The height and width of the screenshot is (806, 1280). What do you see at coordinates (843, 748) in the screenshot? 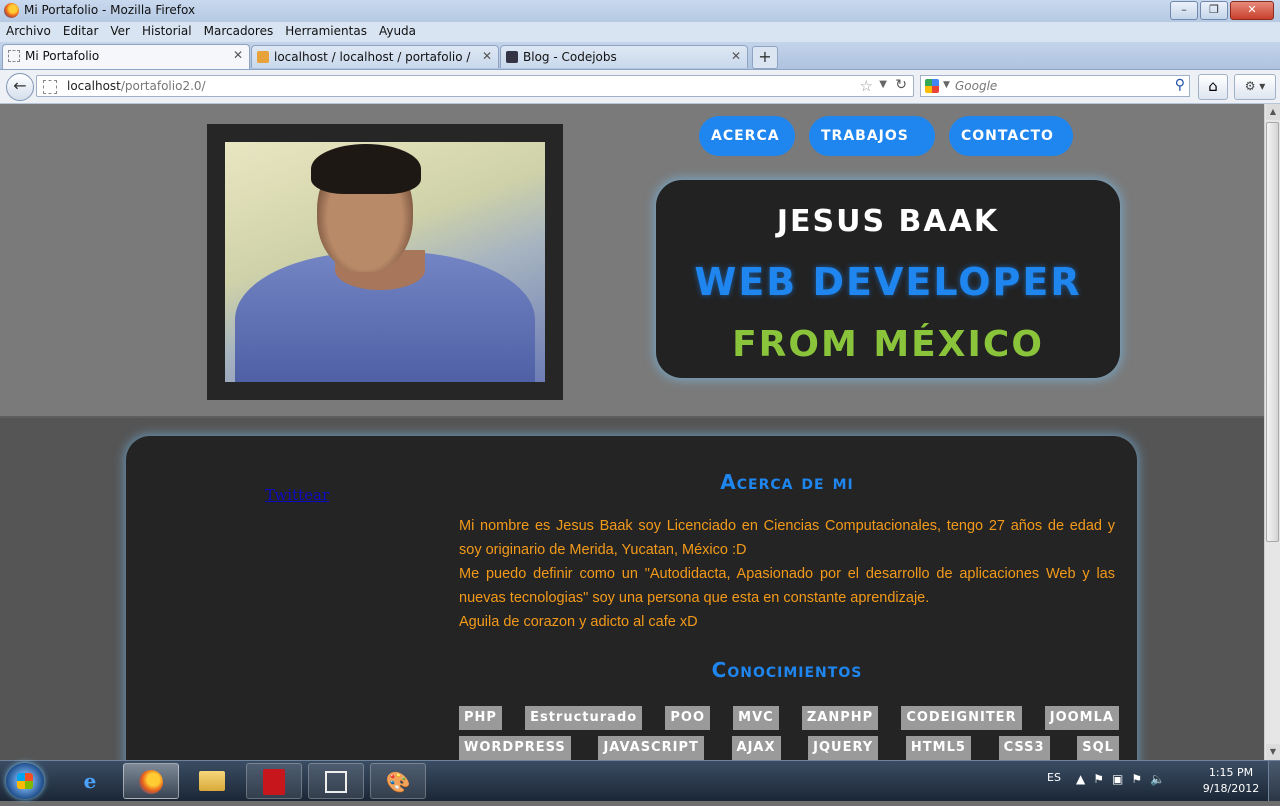
I see `skill-tag: JQUERY` at bounding box center [843, 748].